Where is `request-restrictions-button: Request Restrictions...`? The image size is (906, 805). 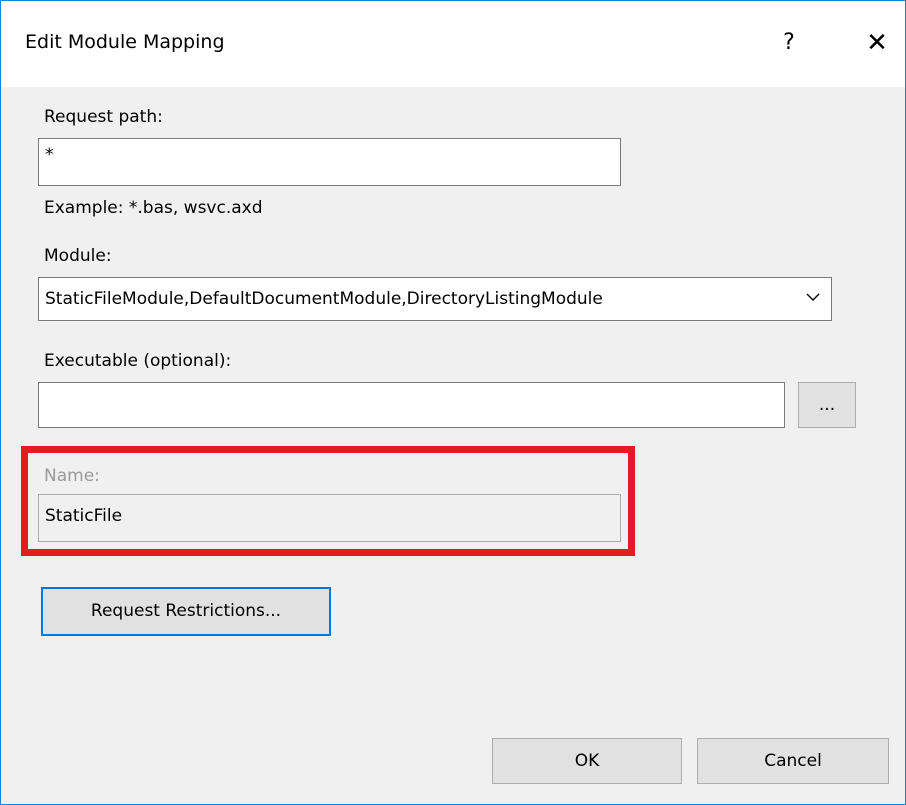 request-restrictions-button: Request Restrictions... is located at coordinates (186, 611).